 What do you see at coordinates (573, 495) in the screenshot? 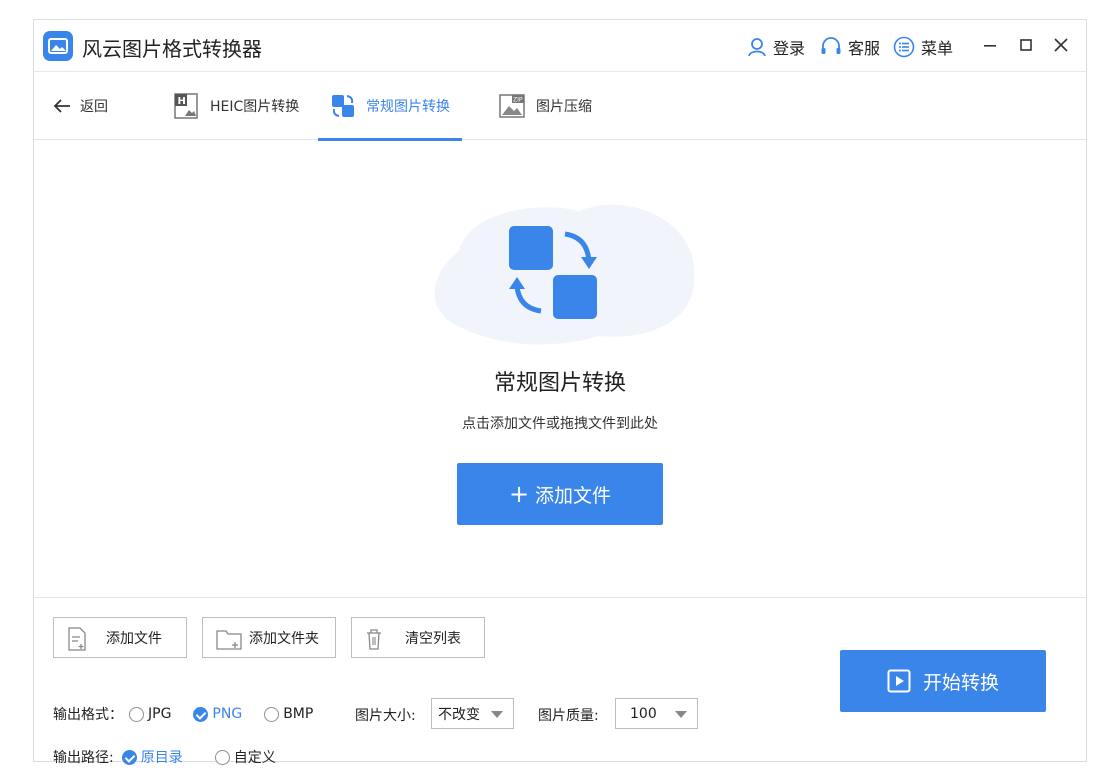
I see `add-file-big-label: 添加文件` at bounding box center [573, 495].